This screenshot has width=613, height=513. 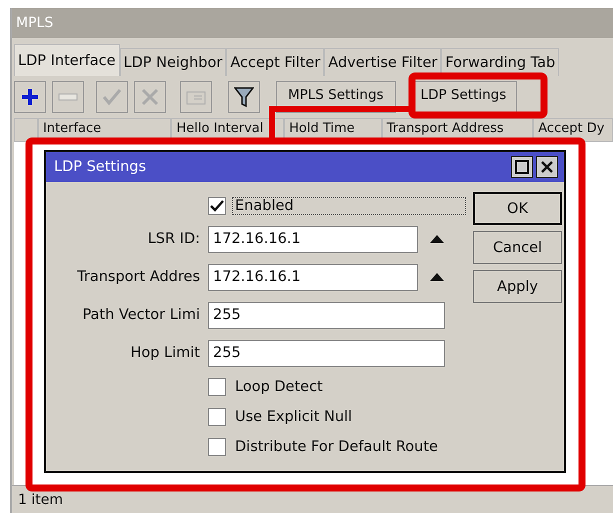 I want to click on filter-icon, so click(x=244, y=97).